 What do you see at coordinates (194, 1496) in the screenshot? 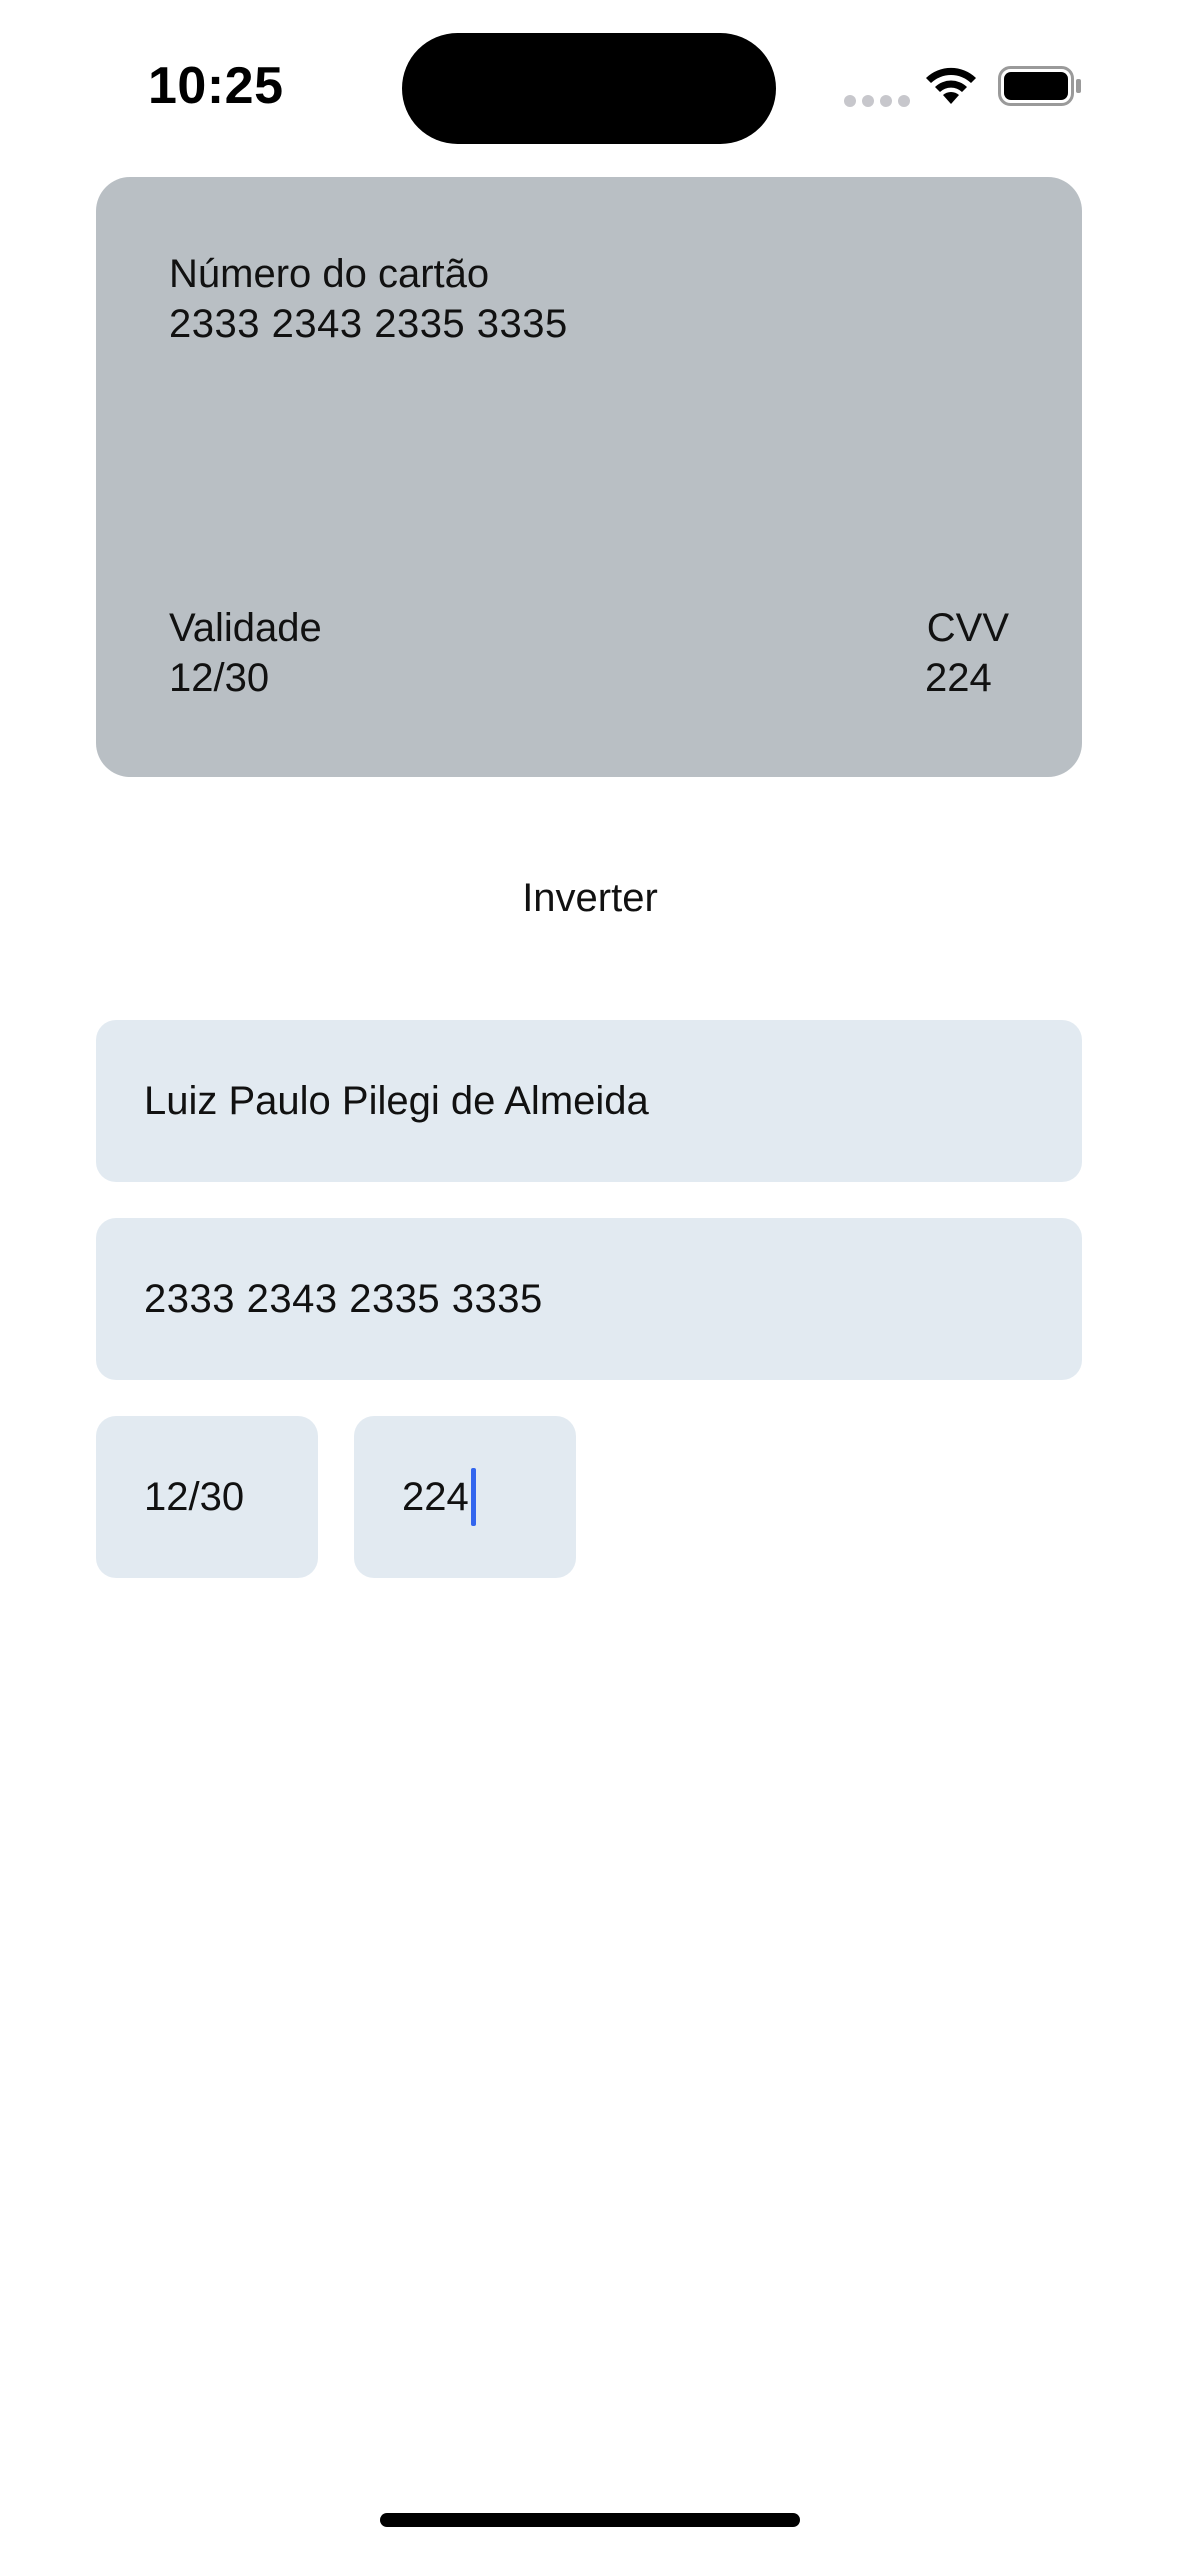
I see `expiry-input-value: 12/30` at bounding box center [194, 1496].